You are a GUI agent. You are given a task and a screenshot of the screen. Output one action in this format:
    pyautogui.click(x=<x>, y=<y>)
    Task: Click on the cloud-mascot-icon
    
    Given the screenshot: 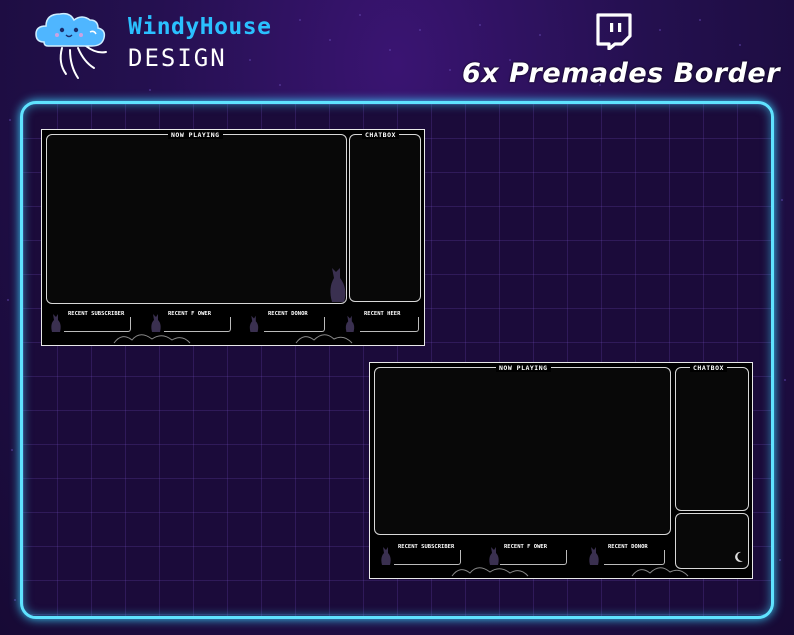 What is the action you would take?
    pyautogui.click(x=71, y=45)
    